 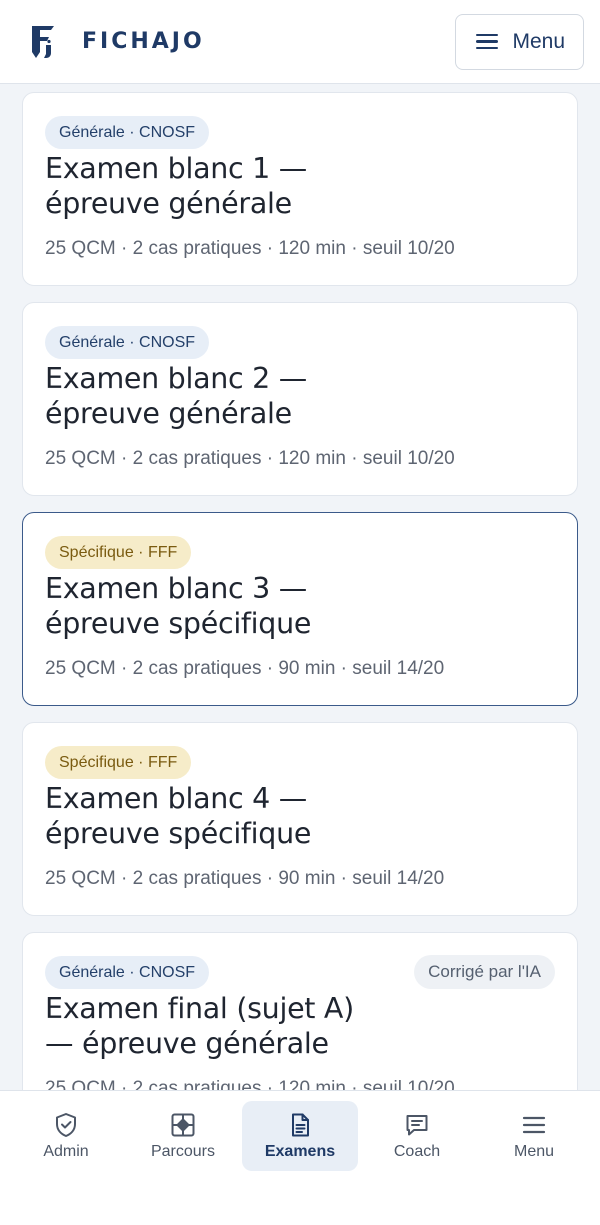 What do you see at coordinates (176, 168) in the screenshot?
I see `exam-title-line-1: Examen blanc 1 —` at bounding box center [176, 168].